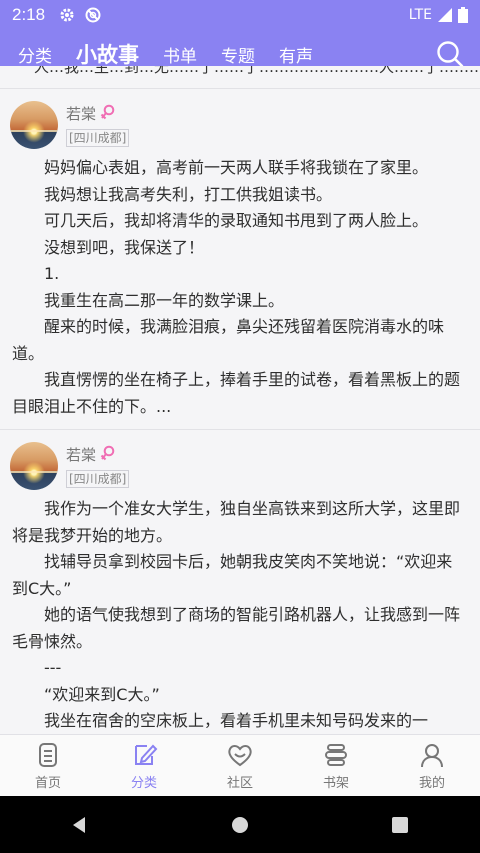 This screenshot has width=480, height=853. Describe the element at coordinates (296, 54) in the screenshot. I see `tab-audio: 有声` at that location.